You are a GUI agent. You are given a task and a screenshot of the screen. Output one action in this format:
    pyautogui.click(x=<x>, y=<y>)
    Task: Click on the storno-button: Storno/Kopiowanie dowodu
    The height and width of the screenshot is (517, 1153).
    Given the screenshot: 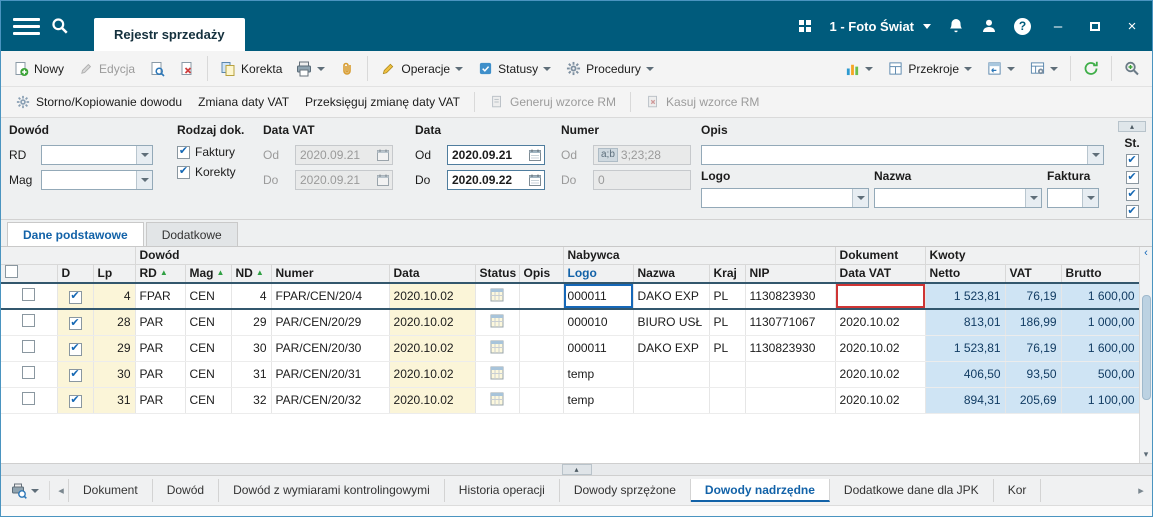 What is the action you would take?
    pyautogui.click(x=98, y=102)
    